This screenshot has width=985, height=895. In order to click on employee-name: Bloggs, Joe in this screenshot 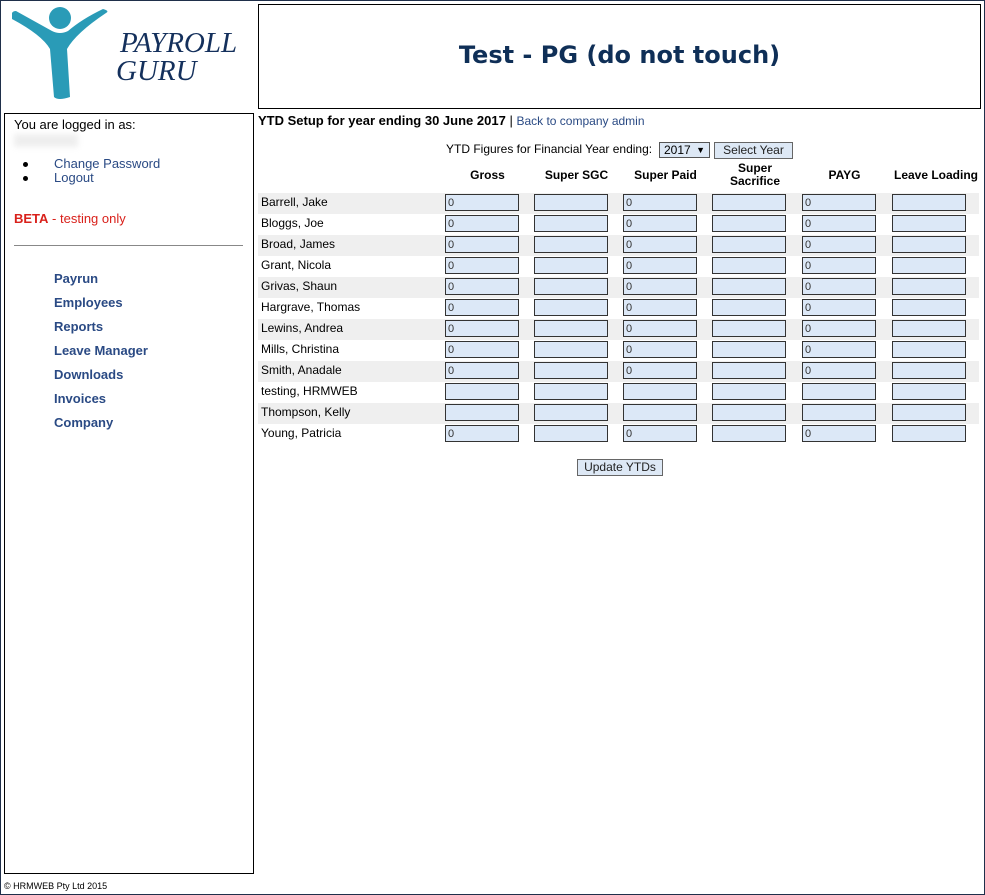, I will do `click(292, 223)`.